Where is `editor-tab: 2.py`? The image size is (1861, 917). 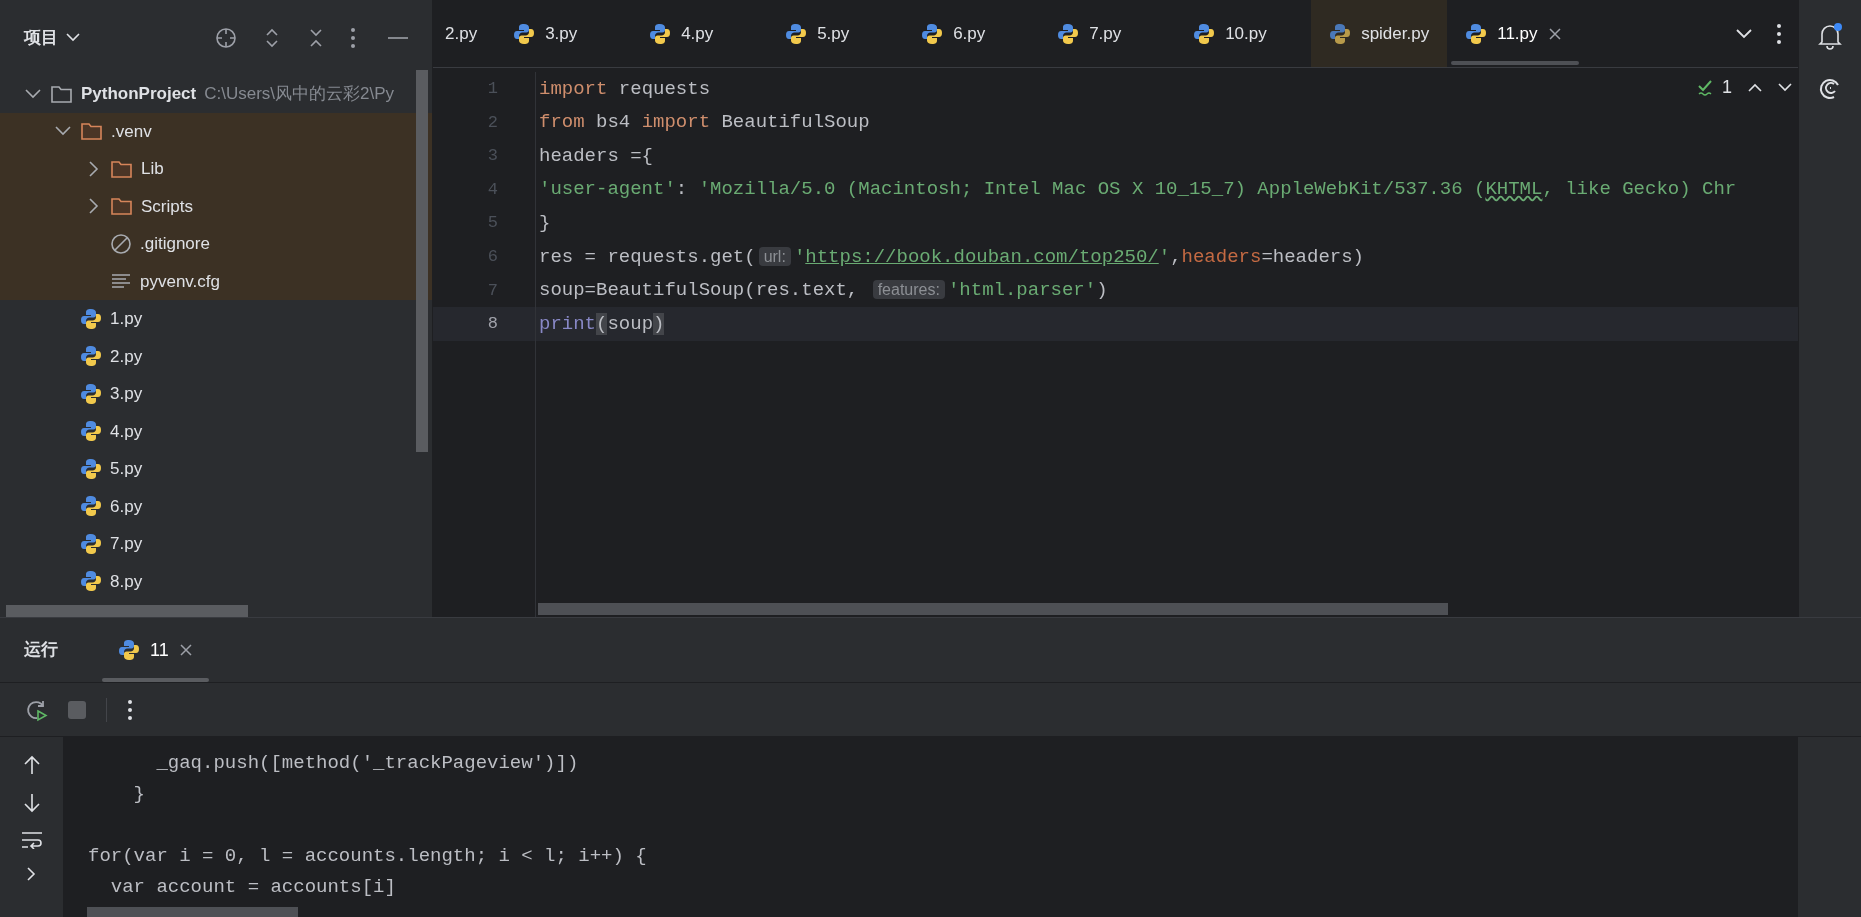
editor-tab: 2.py is located at coordinates (464, 33).